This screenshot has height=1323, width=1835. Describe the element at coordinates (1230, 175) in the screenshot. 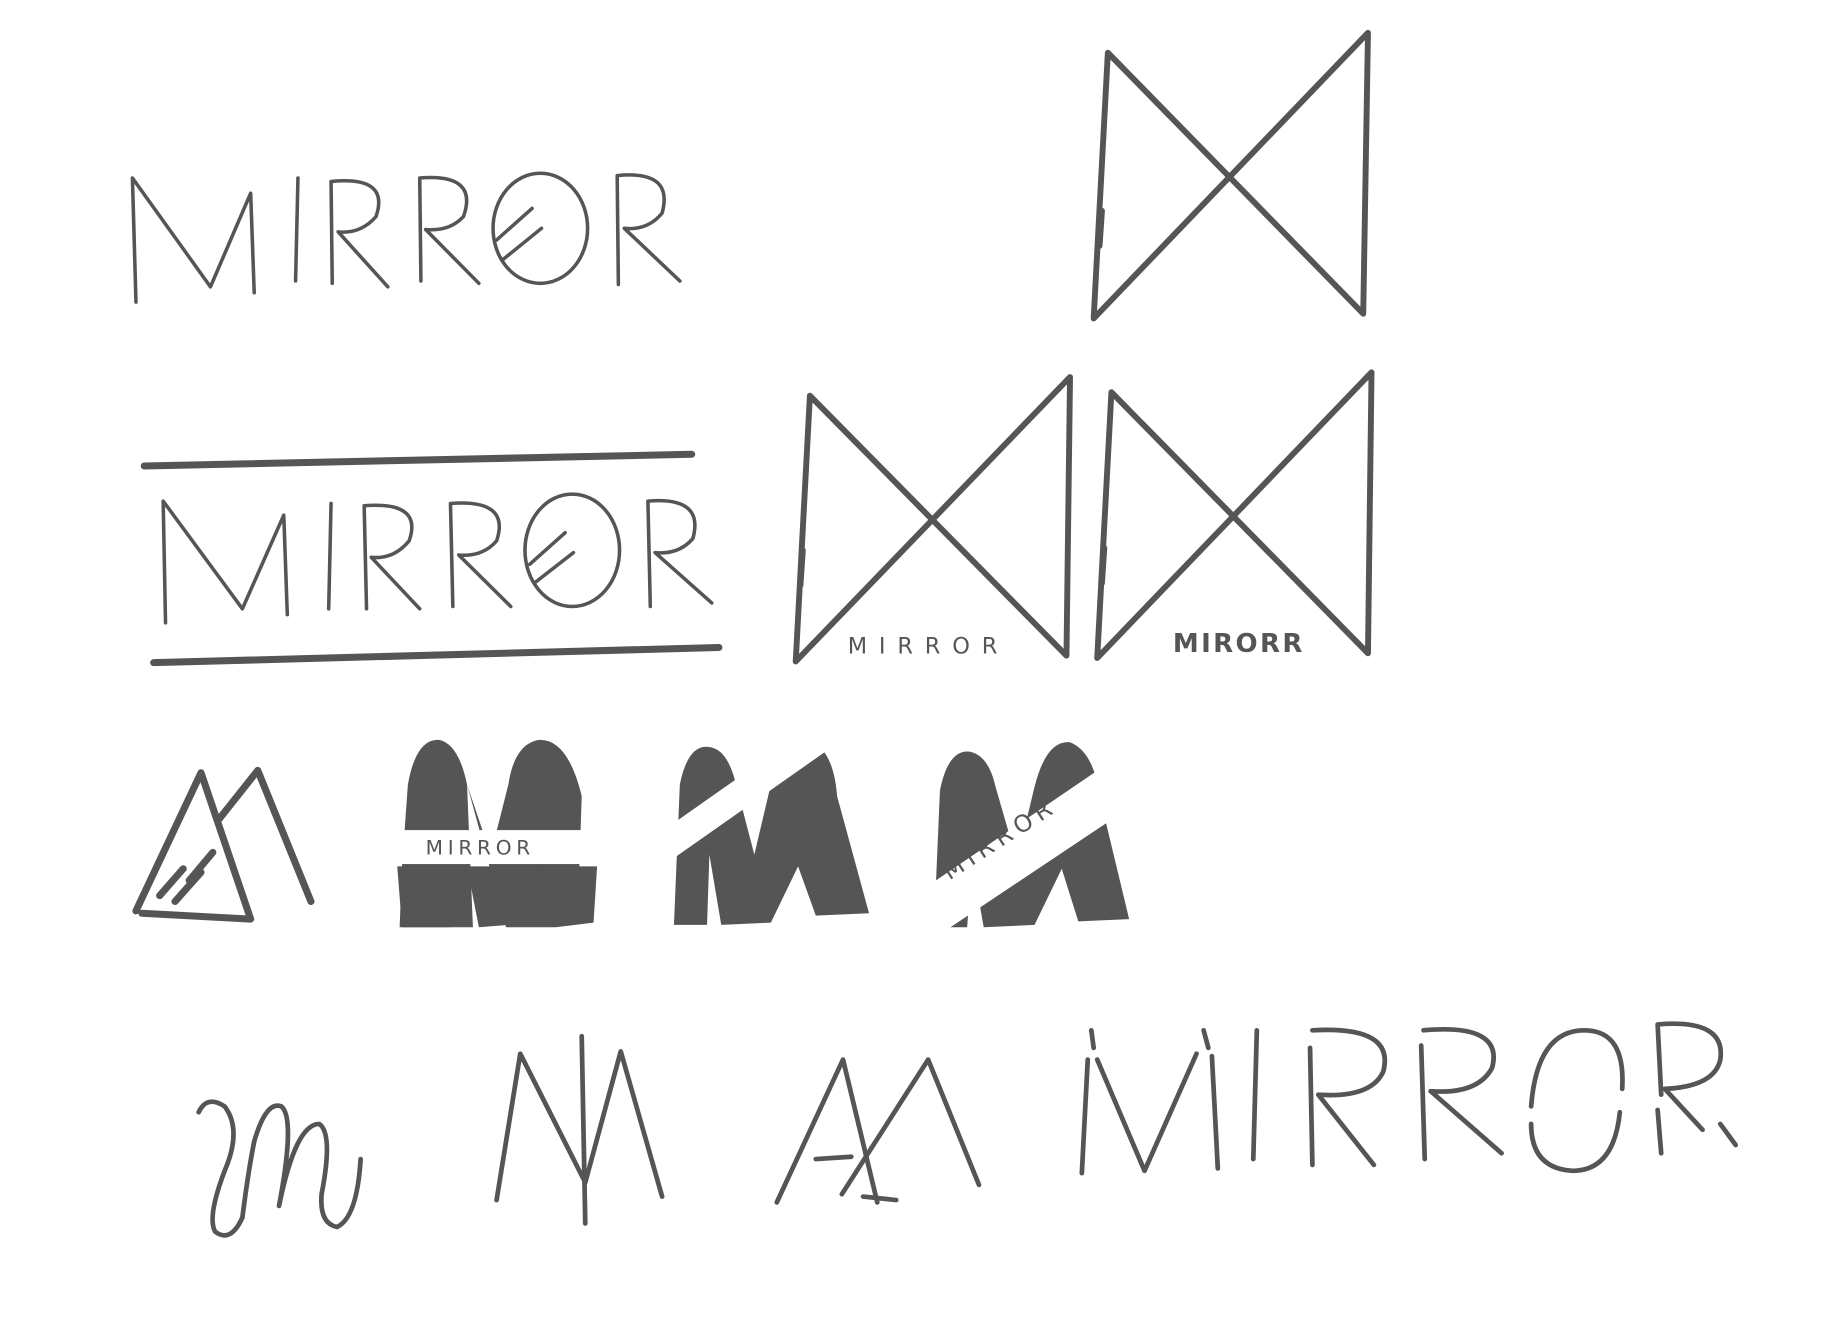

I see `bowtie-logo` at that location.